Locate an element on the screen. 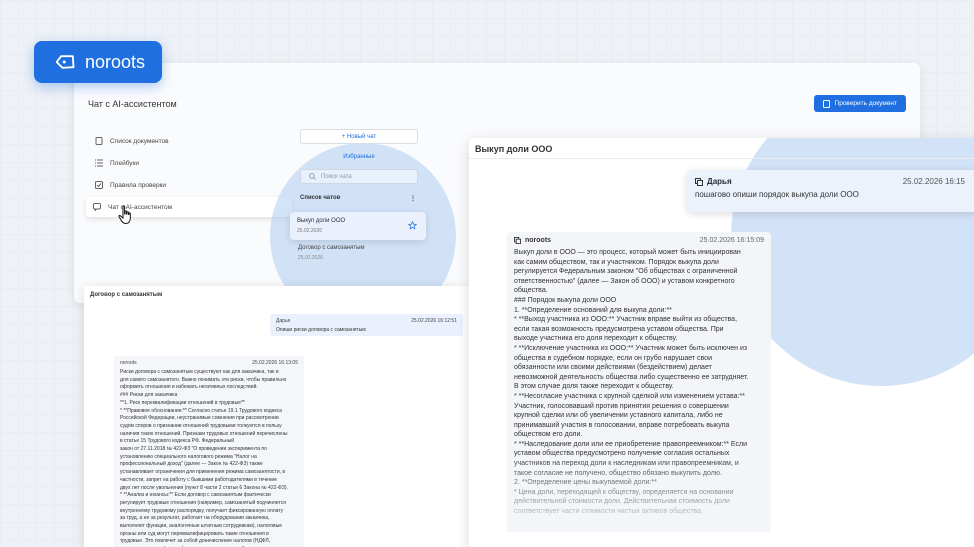 This screenshot has width=974, height=547. message-time: 25.02.2026 16:15:09 is located at coordinates (731, 240).